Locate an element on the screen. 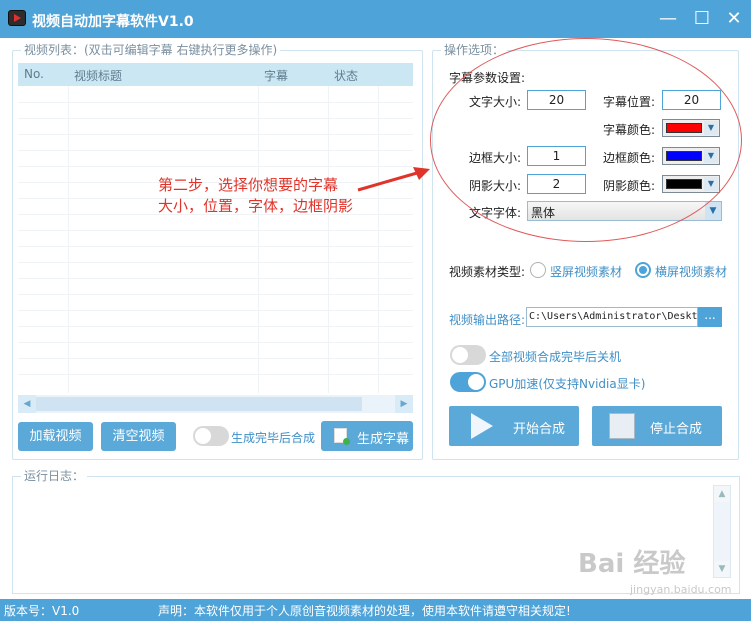 The image size is (751, 621). app-icon is located at coordinates (17, 18).